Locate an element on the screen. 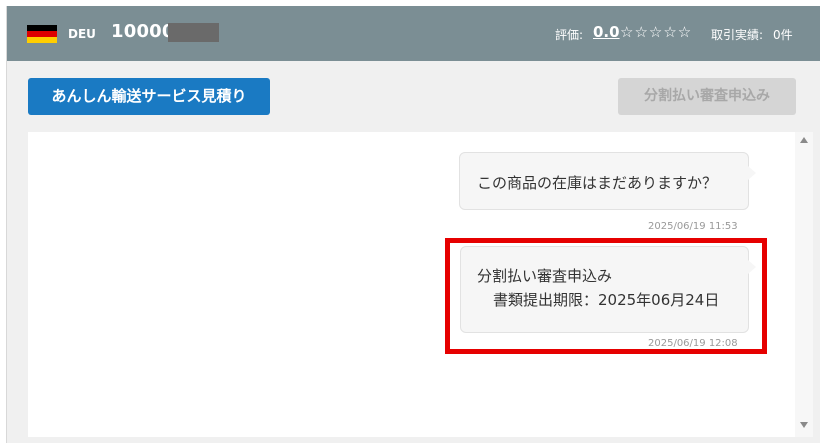 This screenshot has height=443, width=820. chat-scrollbar is located at coordinates (804, 284).